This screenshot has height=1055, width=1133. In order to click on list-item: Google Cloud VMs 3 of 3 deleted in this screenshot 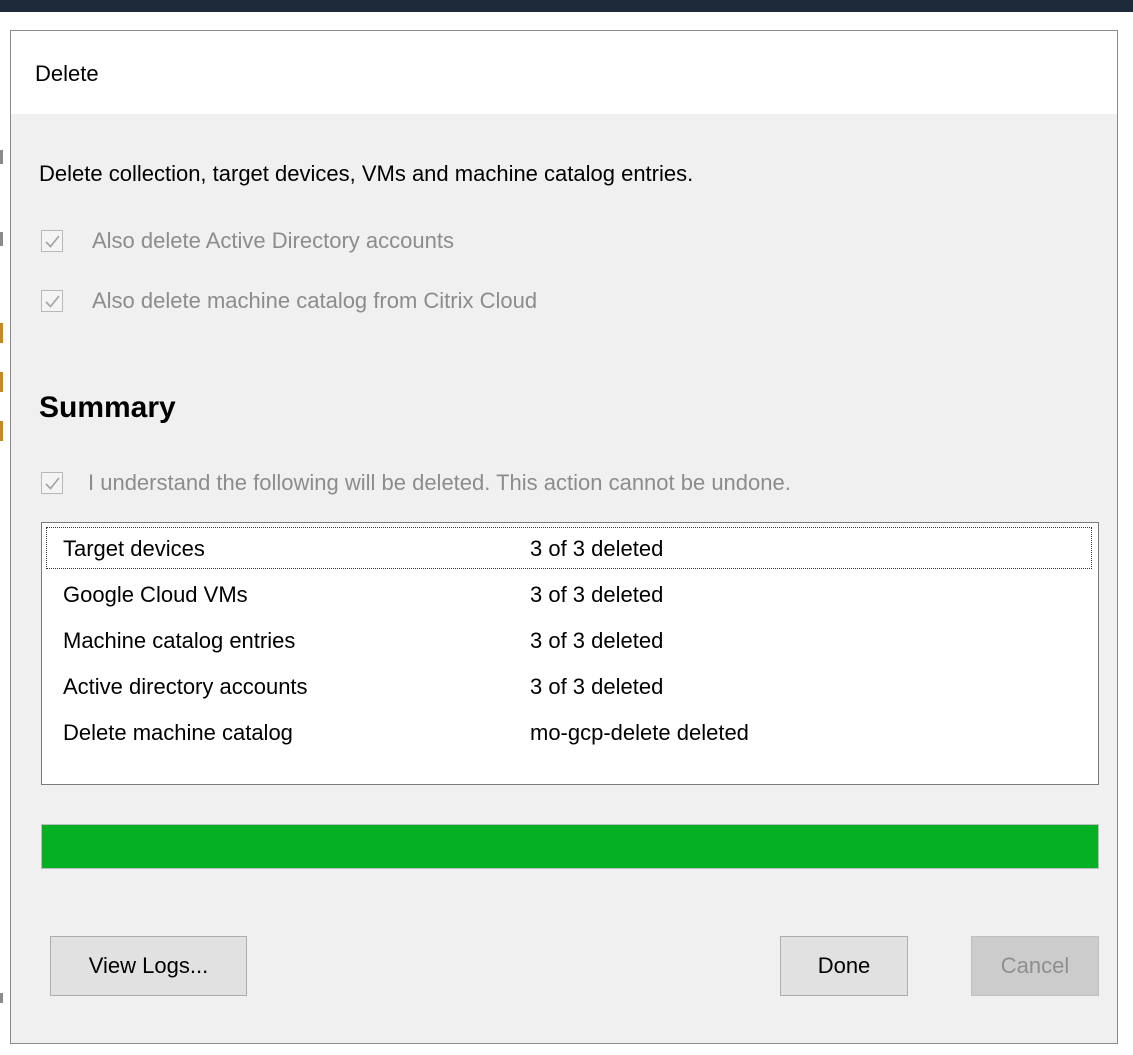, I will do `click(569, 594)`.